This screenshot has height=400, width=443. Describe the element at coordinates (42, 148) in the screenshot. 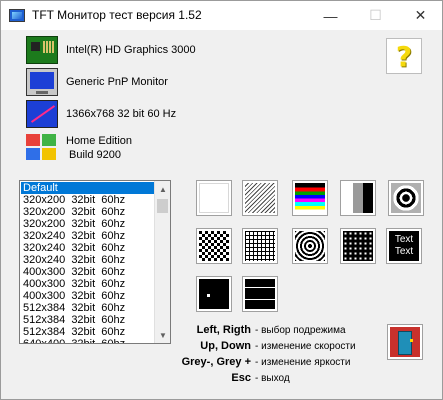

I see `windows-logo-icon` at that location.